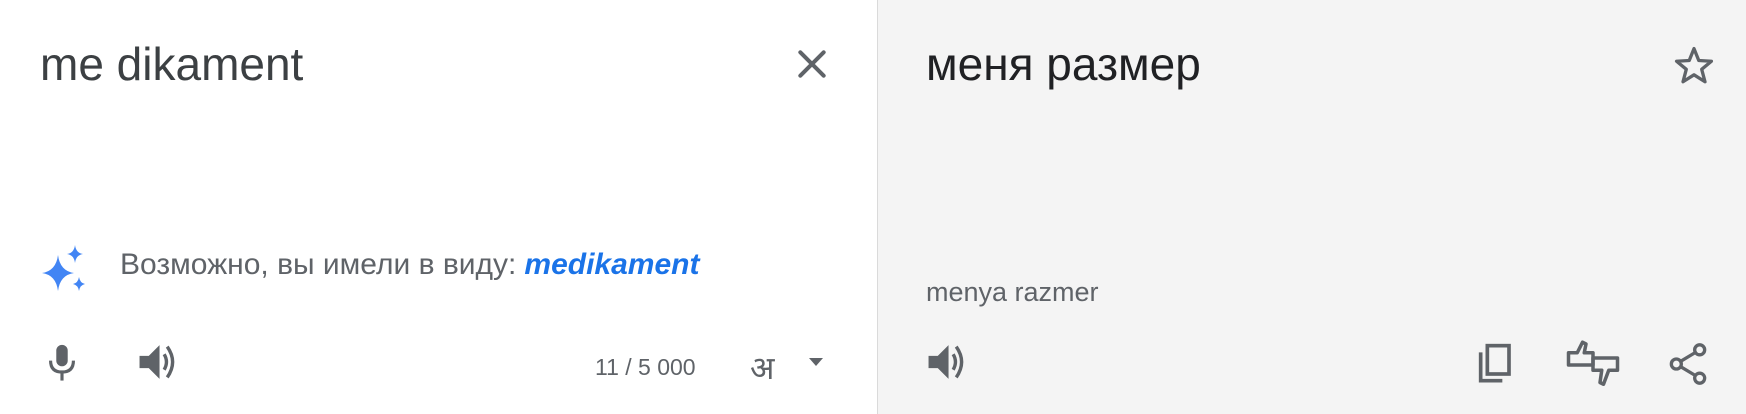 Image resolution: width=1746 pixels, height=414 pixels. What do you see at coordinates (645, 367) in the screenshot?
I see `character-counter: 11 / 5 000` at bounding box center [645, 367].